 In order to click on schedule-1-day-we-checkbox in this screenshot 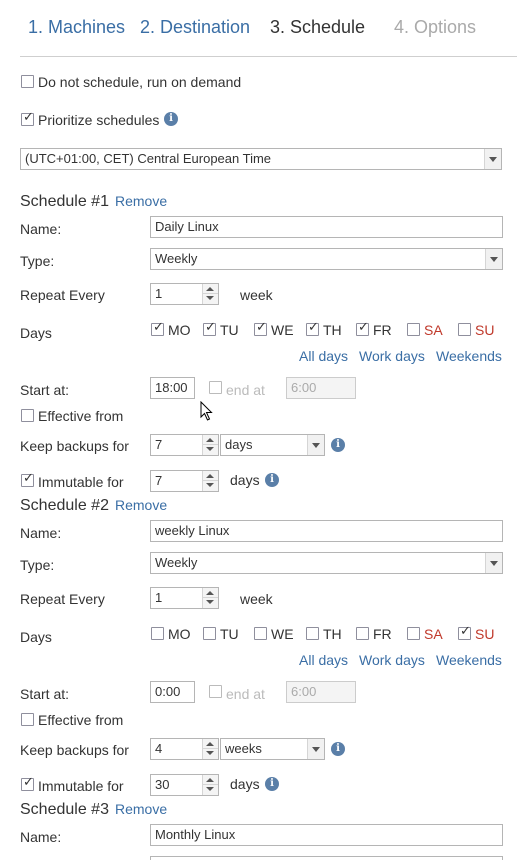, I will do `click(260, 328)`.